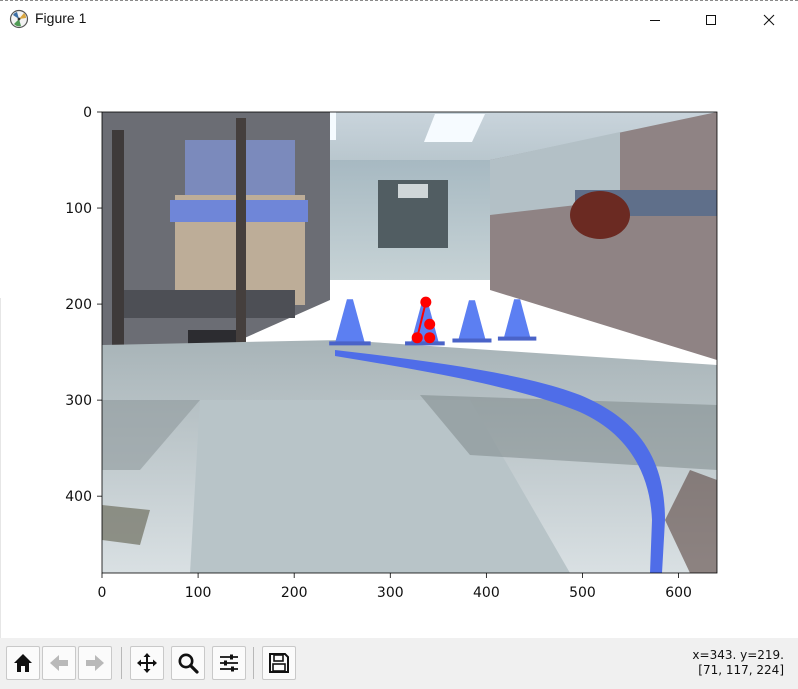 Image resolution: width=798 pixels, height=689 pixels. I want to click on maximize-button, so click(711, 20).